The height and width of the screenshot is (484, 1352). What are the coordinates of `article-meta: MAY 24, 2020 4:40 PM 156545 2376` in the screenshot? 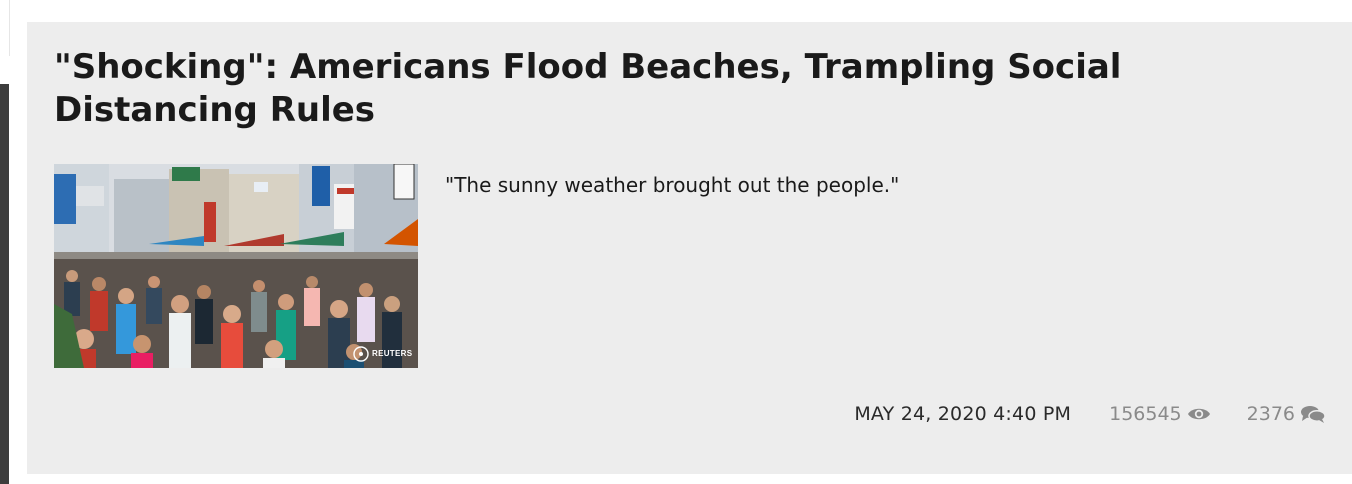 It's located at (1090, 414).